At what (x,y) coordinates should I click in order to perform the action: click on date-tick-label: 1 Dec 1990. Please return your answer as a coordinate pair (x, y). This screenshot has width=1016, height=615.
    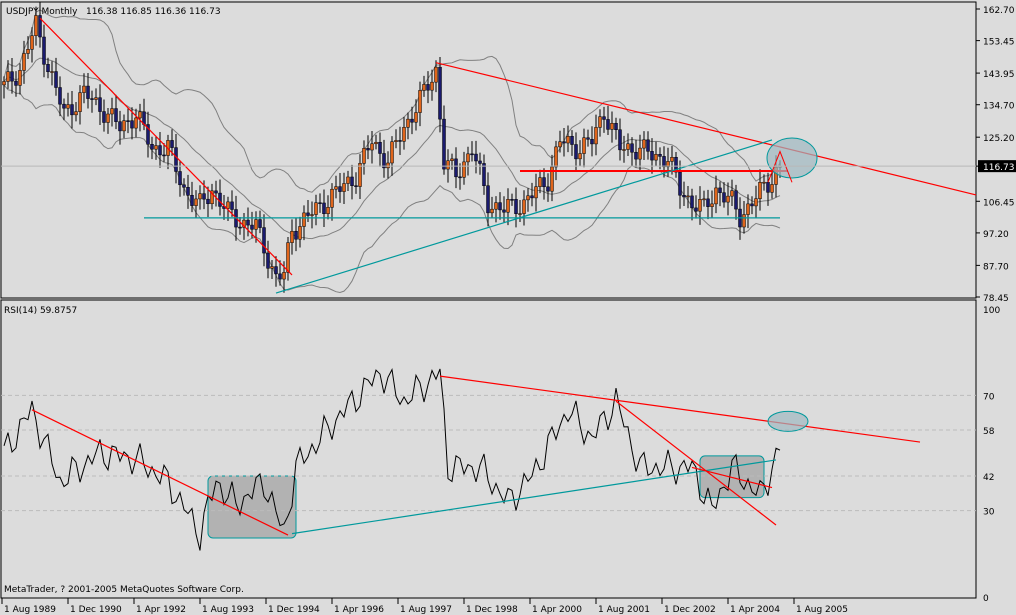
    Looking at the image, I should click on (96, 610).